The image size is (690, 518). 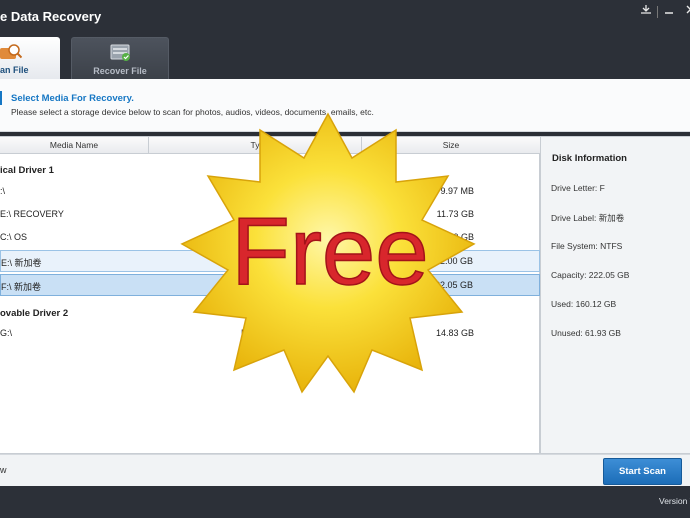 I want to click on badge-text: Free, so click(x=329, y=251).